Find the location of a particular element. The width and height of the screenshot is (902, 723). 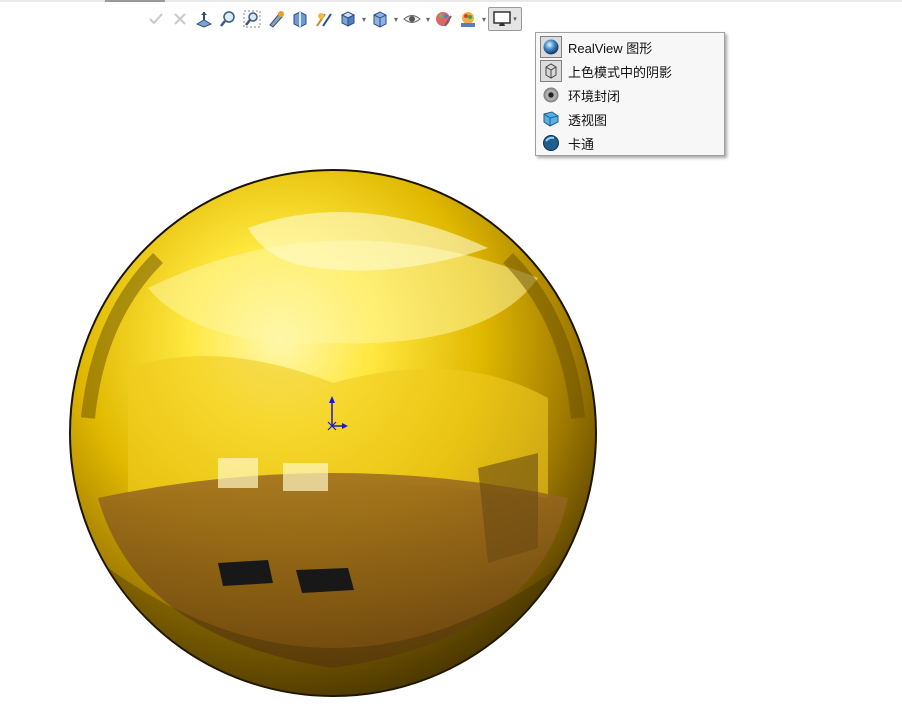

menu-item-realview: RealView 图形 is located at coordinates (630, 47).